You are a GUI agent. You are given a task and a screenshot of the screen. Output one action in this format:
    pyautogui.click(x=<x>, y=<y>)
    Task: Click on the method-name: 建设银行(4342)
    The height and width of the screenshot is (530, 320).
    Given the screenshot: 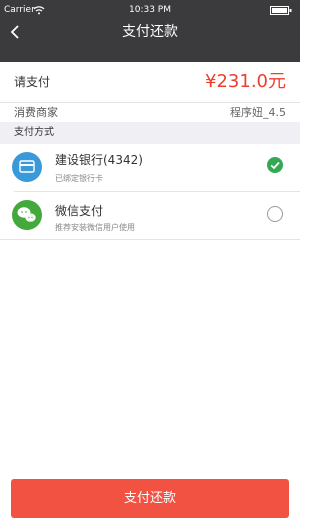 What is the action you would take?
    pyautogui.click(x=99, y=160)
    